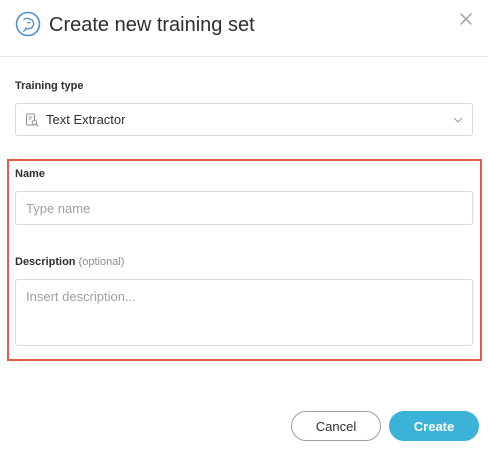  I want to click on training-type-value: Text Extractor, so click(86, 119).